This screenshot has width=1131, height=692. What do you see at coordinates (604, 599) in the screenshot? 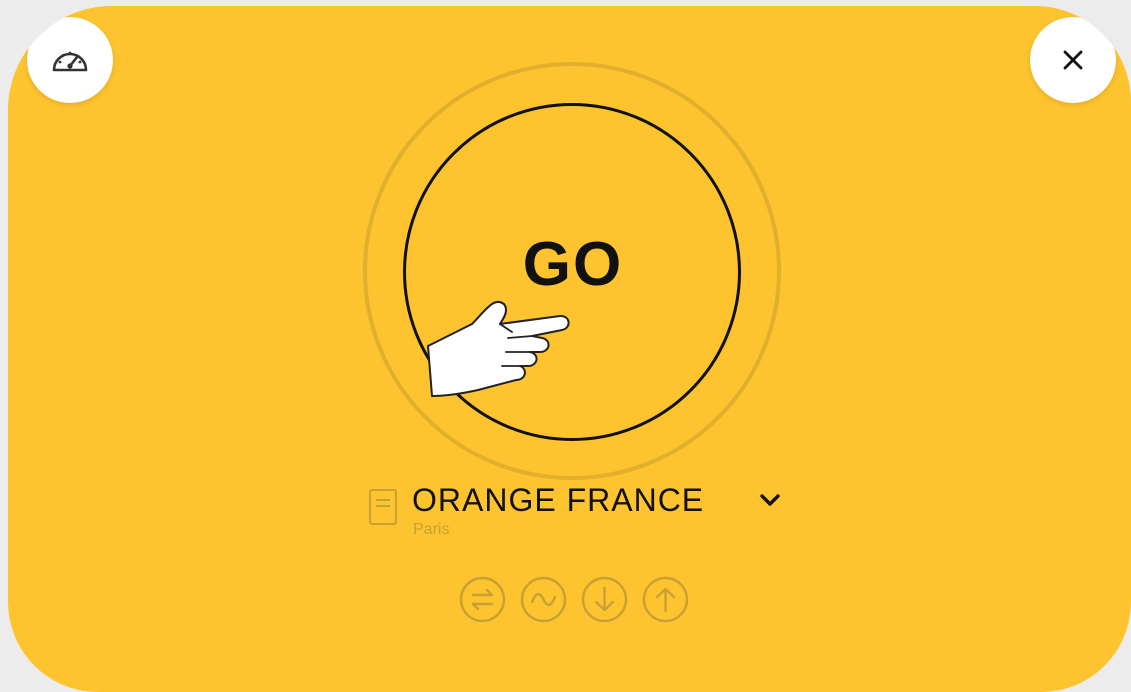
I see `download-icon` at bounding box center [604, 599].